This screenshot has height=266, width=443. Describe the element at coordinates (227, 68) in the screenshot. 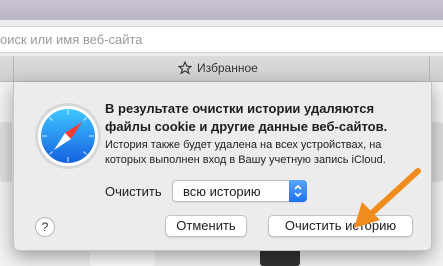

I see `tab-favorites-label: Избранное` at that location.